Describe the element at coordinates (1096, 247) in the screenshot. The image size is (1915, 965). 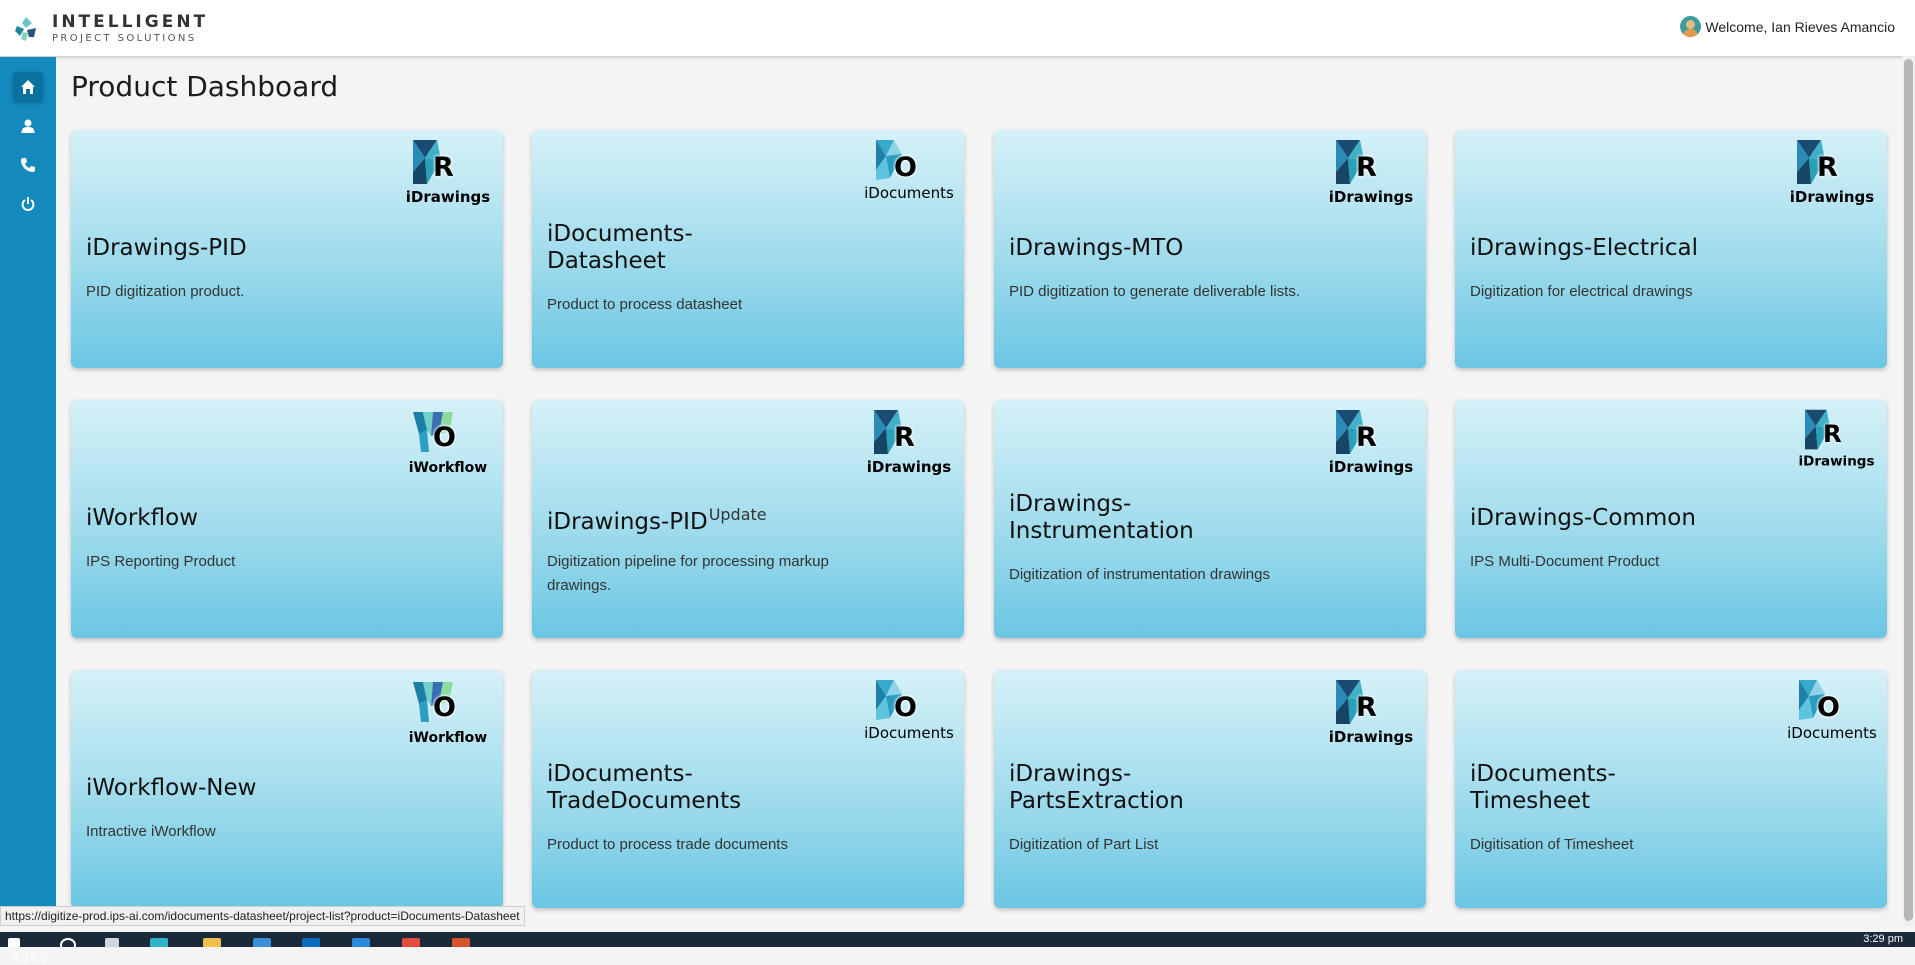
I see `product-card-title-text: iDrawings-MTO` at that location.